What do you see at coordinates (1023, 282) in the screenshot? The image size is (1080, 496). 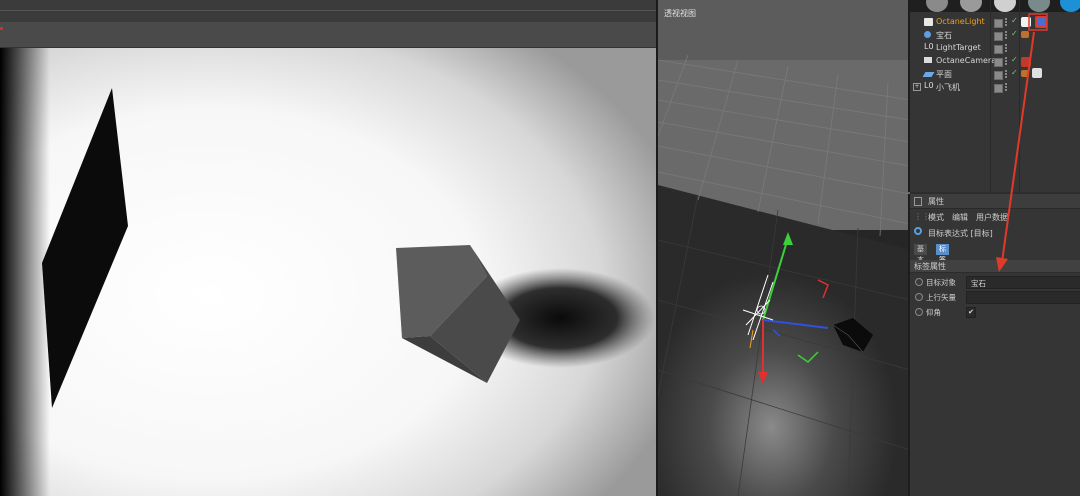 I see `target-object-field: 宝石` at bounding box center [1023, 282].